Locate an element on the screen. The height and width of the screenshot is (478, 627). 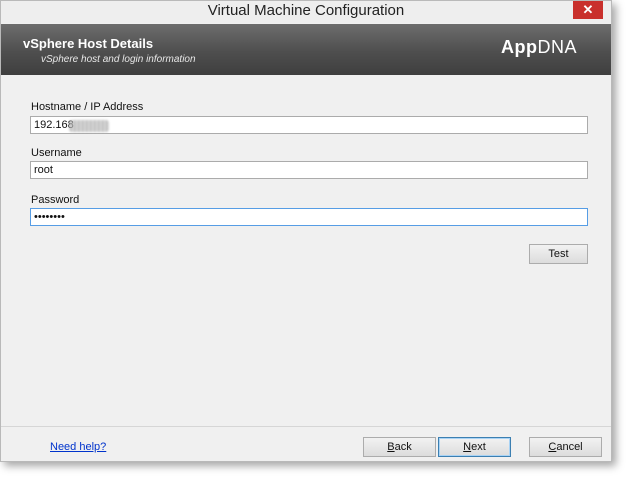
brand-regular: DNA is located at coordinates (557, 47).